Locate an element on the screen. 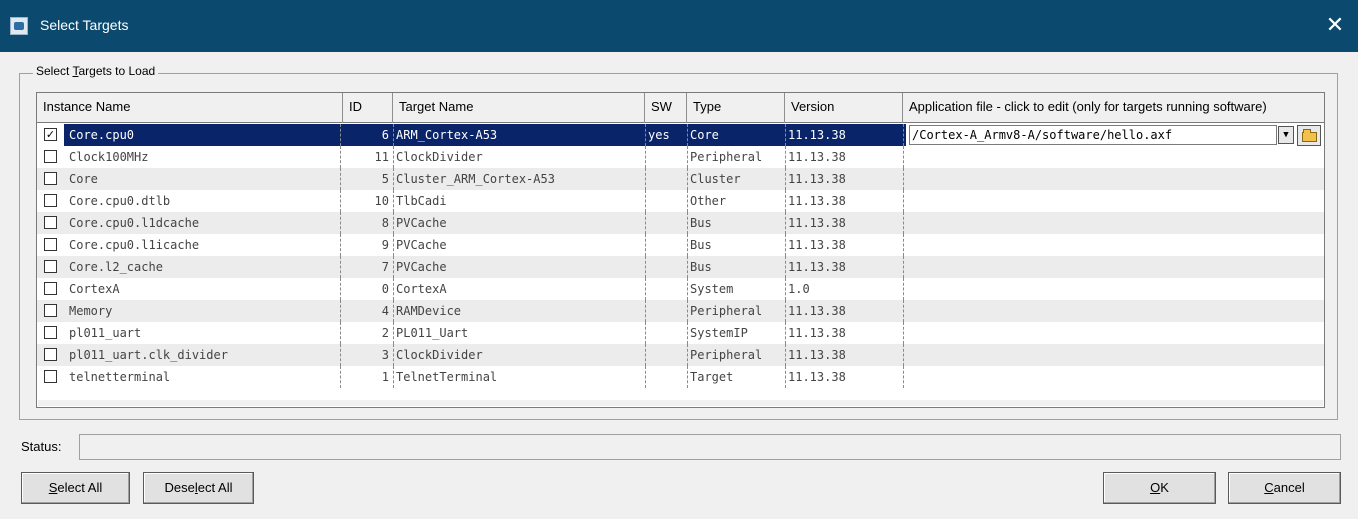  target-name-cell: PL011_Uart is located at coordinates (432, 333).